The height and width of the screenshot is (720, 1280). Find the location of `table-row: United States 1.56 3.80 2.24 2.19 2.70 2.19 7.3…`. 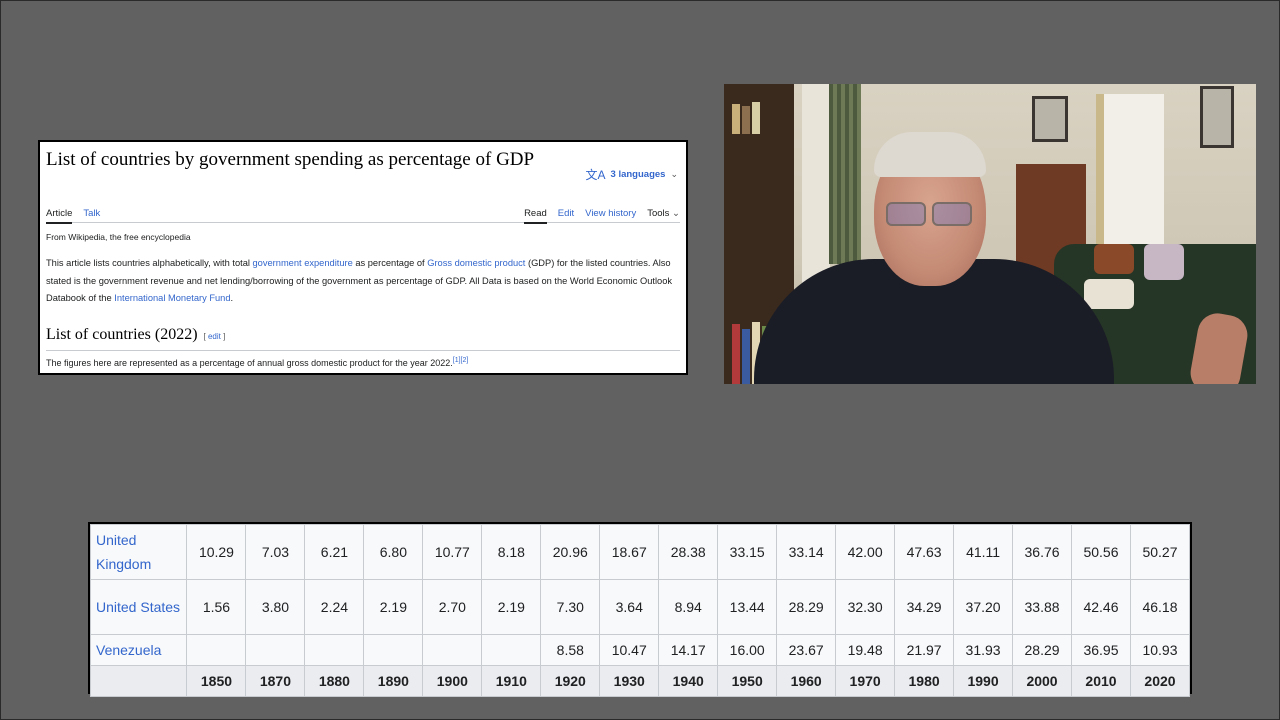

table-row: United States 1.56 3.80 2.24 2.19 2.70 2.19 7.3… is located at coordinates (640, 607).